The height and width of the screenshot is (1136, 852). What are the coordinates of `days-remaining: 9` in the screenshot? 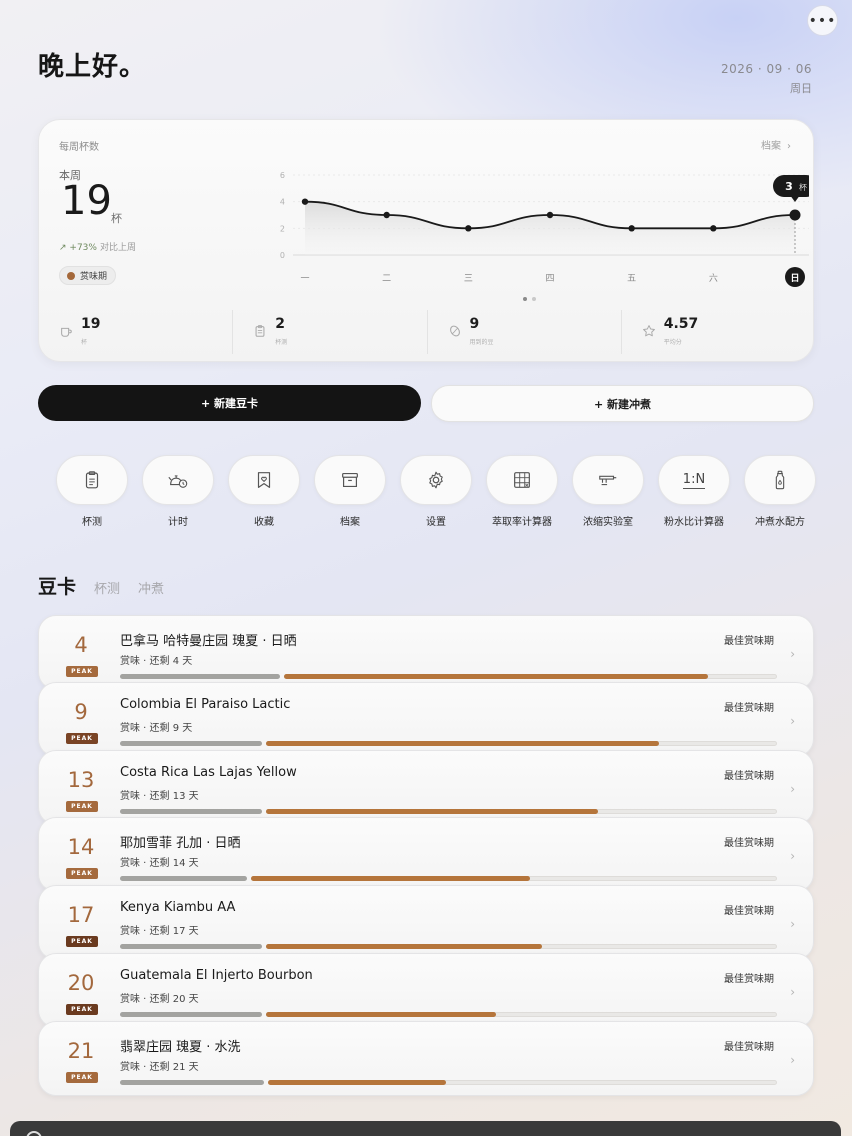 It's located at (81, 712).